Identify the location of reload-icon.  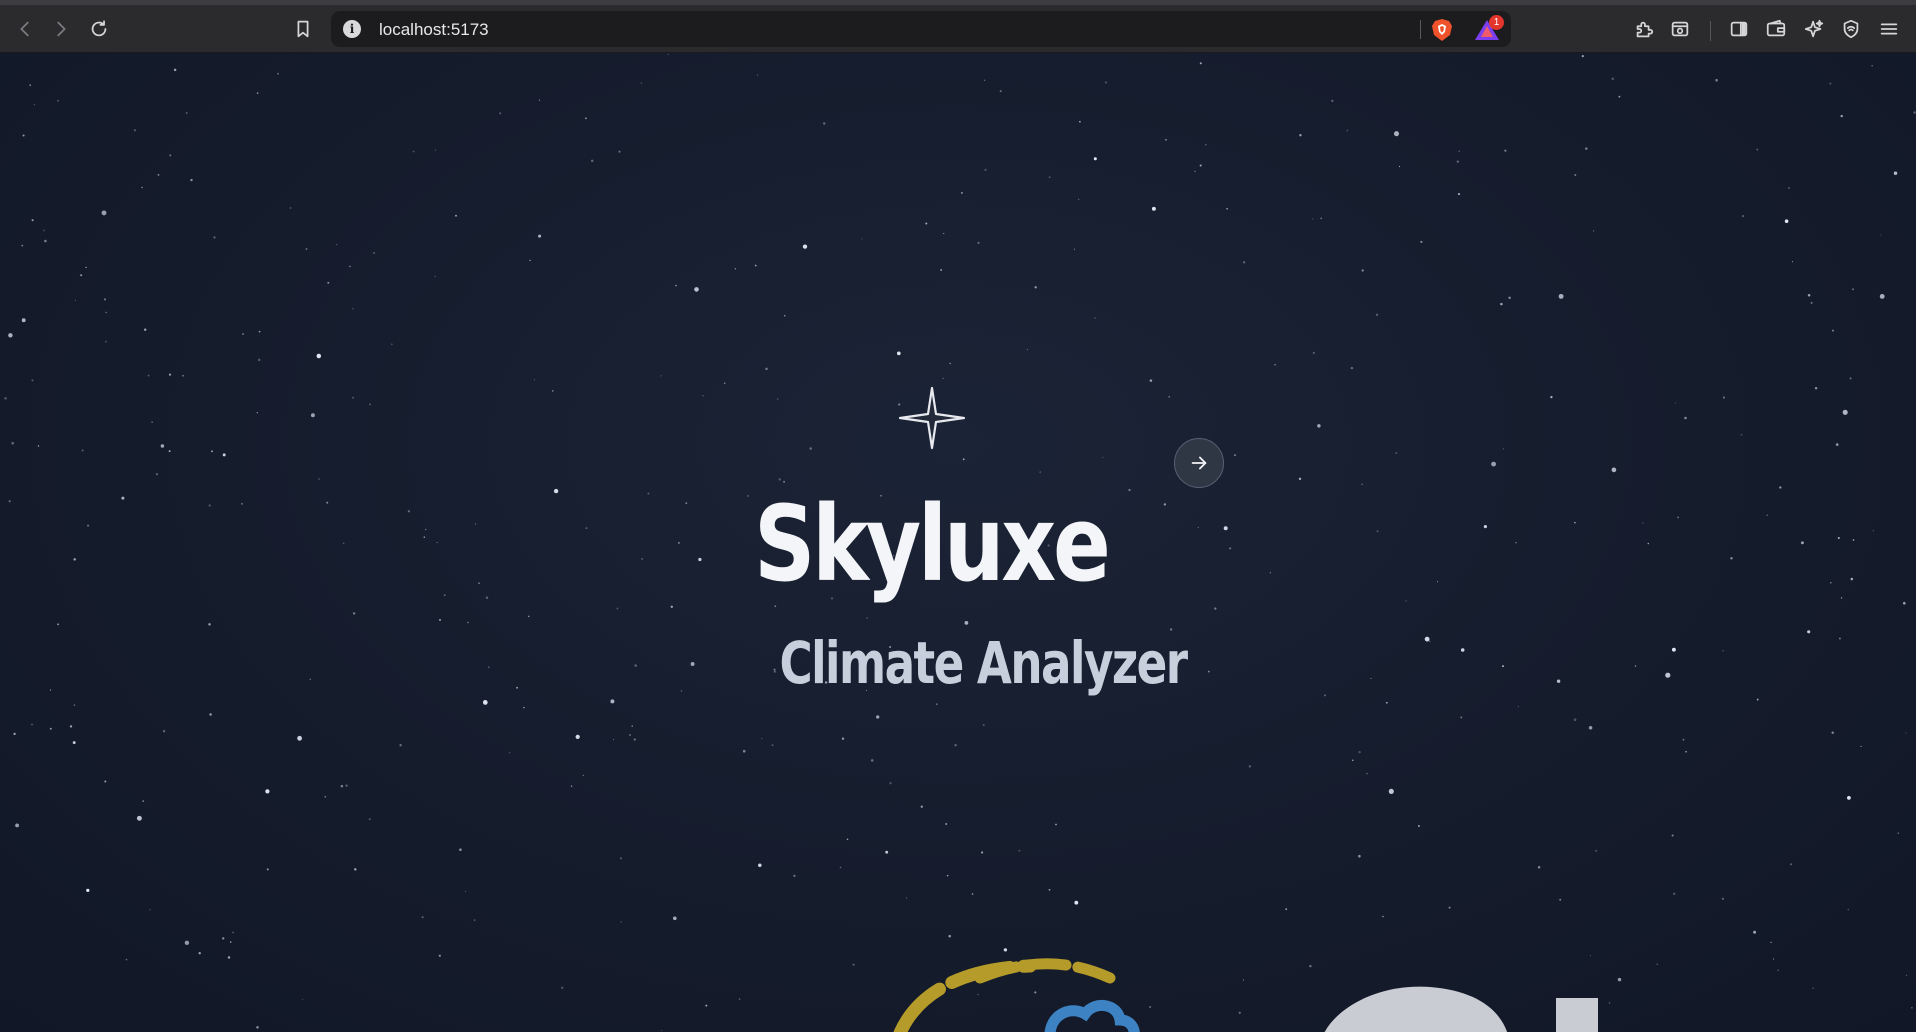
(99, 29).